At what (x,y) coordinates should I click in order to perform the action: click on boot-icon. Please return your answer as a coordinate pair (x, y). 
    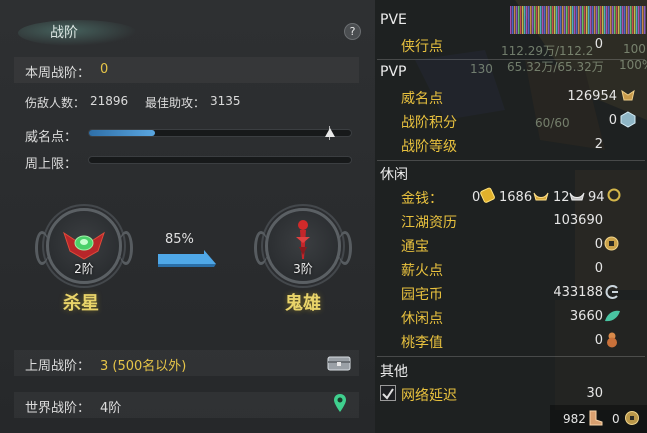
    Looking at the image, I should click on (596, 418).